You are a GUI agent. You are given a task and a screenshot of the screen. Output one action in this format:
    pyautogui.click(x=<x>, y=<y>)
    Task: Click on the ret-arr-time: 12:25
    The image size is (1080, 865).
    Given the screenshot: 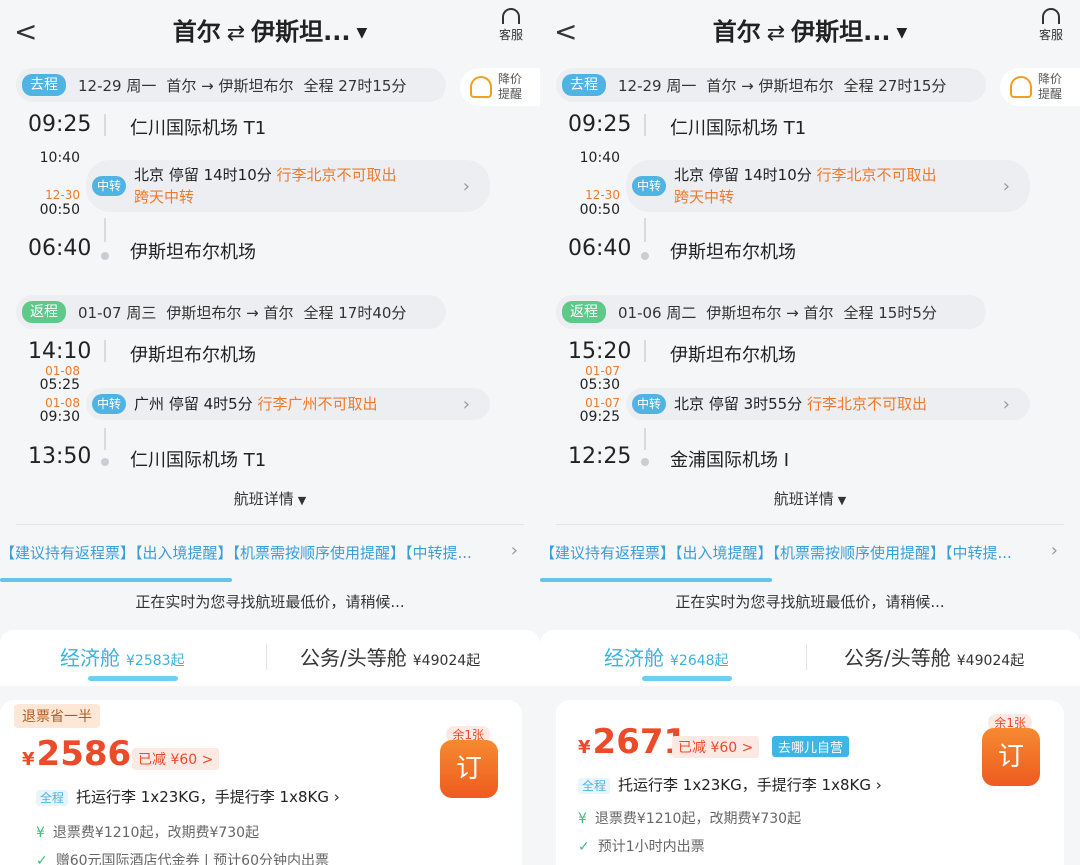 What is the action you would take?
    pyautogui.click(x=600, y=456)
    